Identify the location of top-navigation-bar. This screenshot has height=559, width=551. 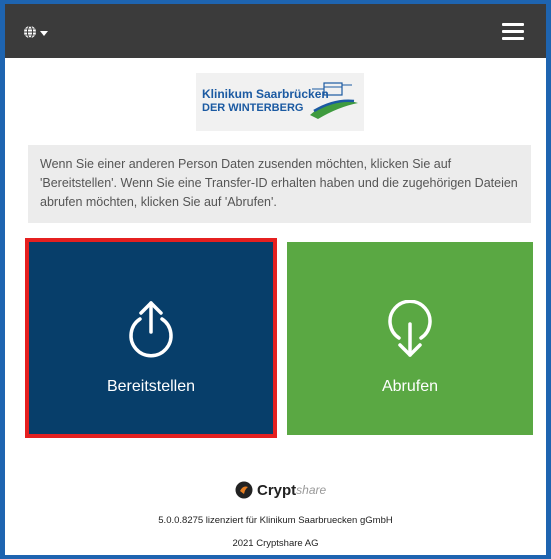
(275, 31).